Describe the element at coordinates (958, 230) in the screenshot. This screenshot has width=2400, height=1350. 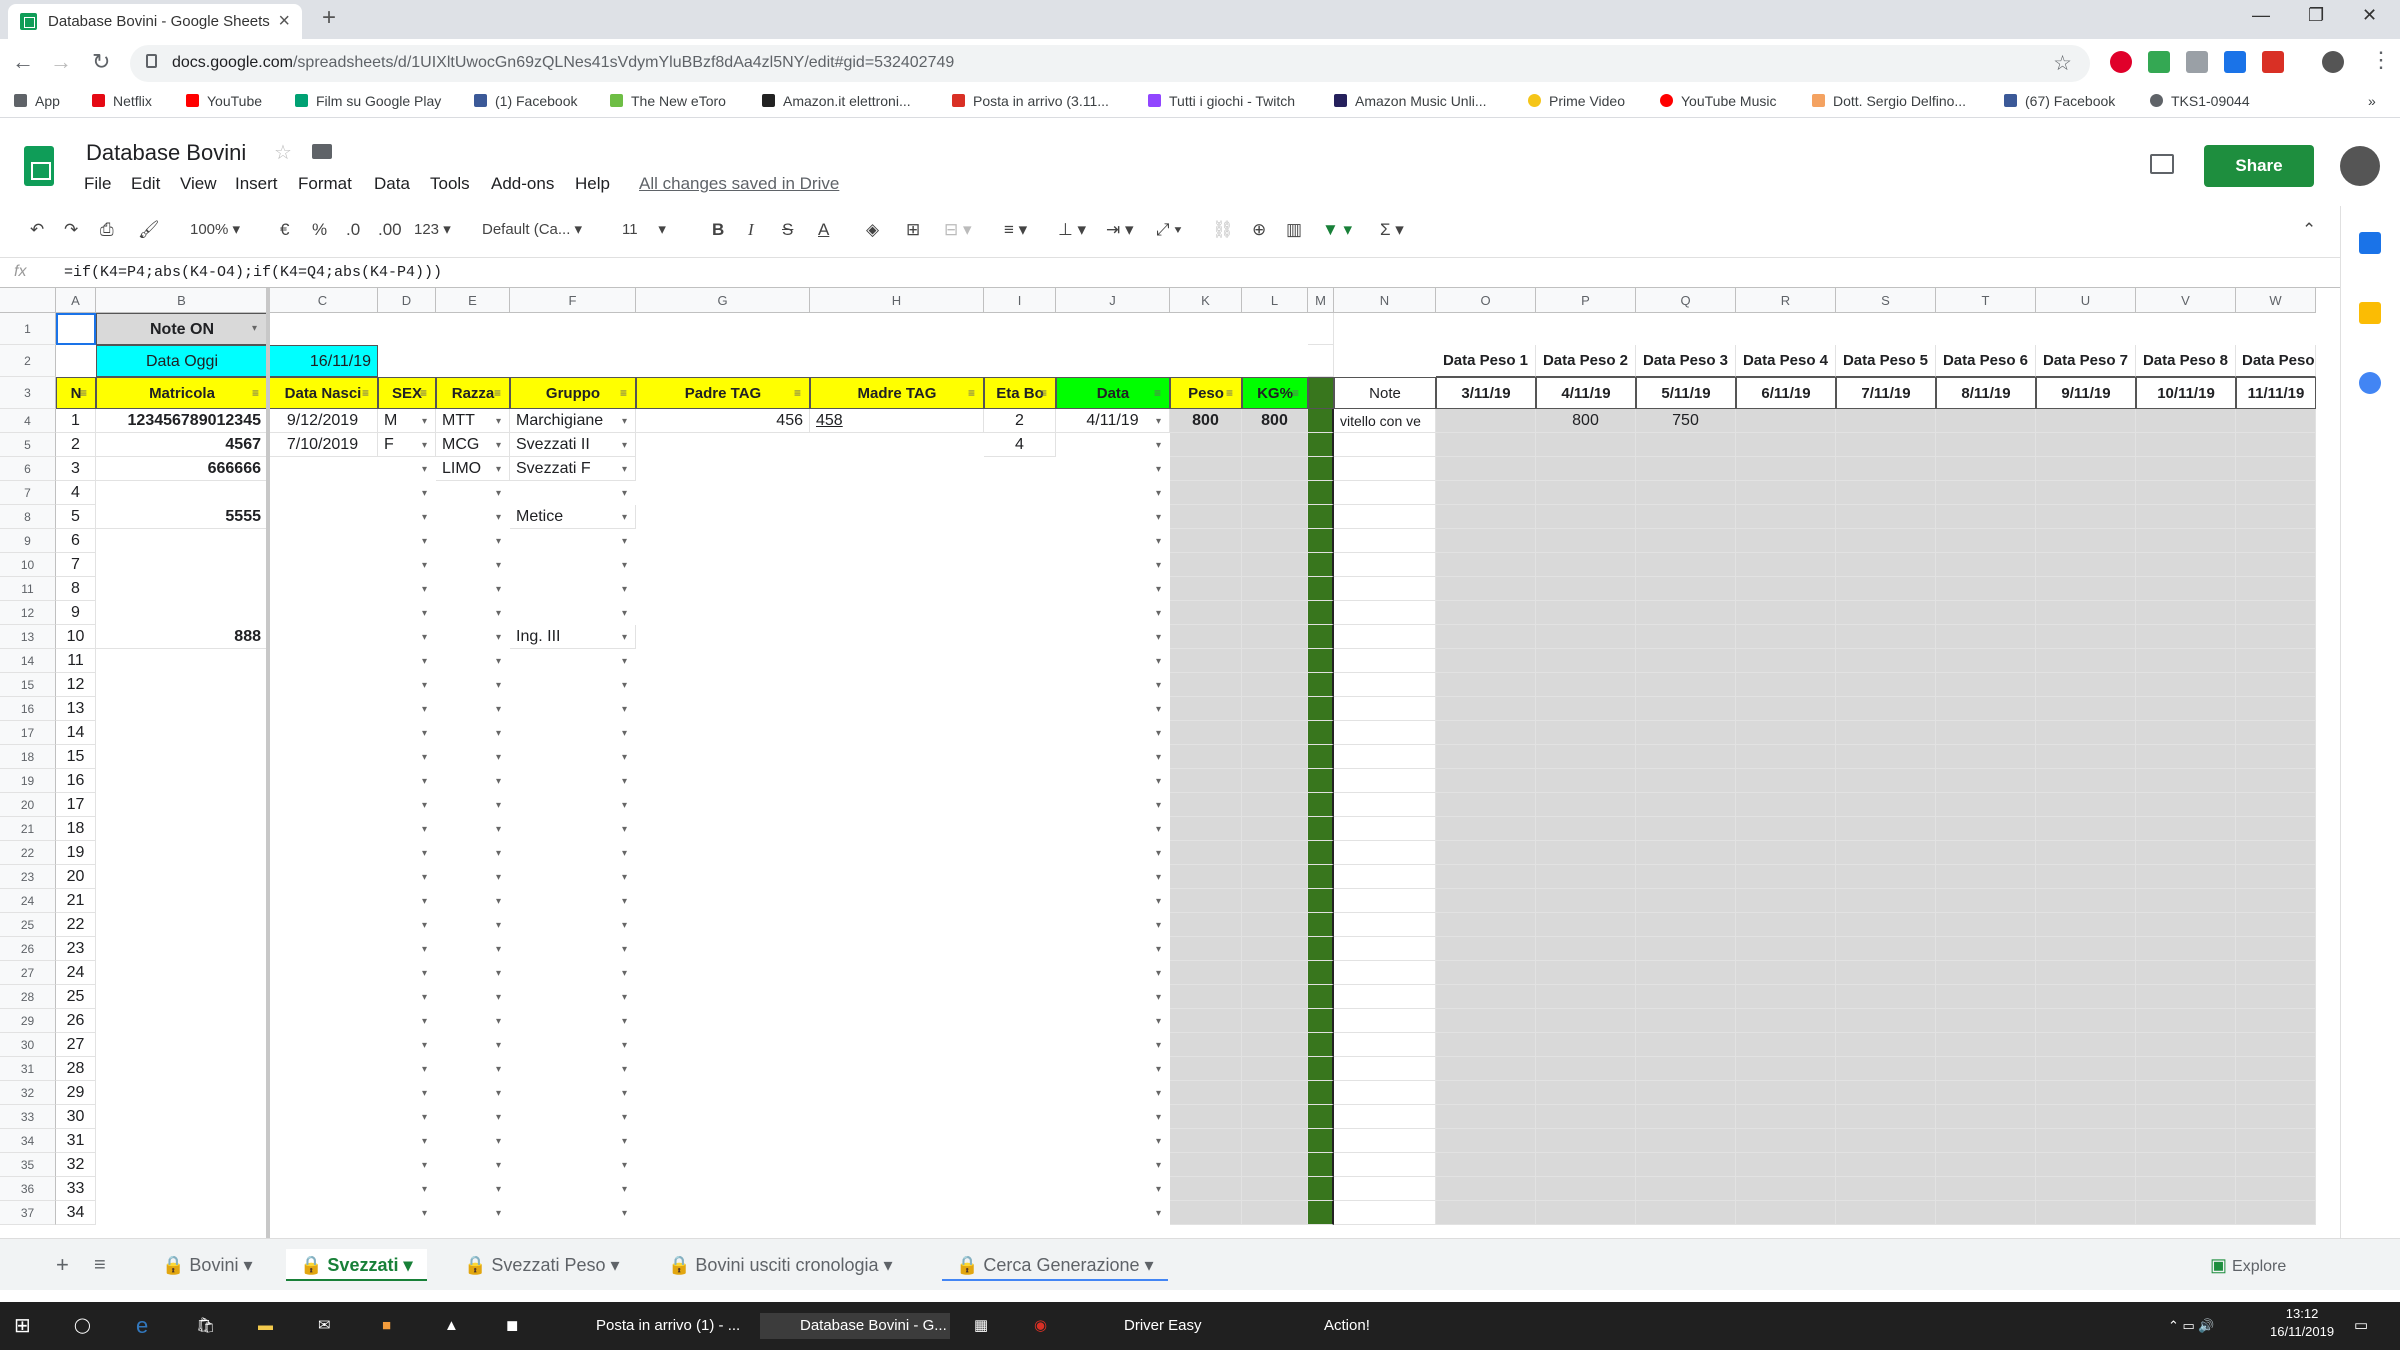
I see `merge-cells-icon: ⊟ ▾` at that location.